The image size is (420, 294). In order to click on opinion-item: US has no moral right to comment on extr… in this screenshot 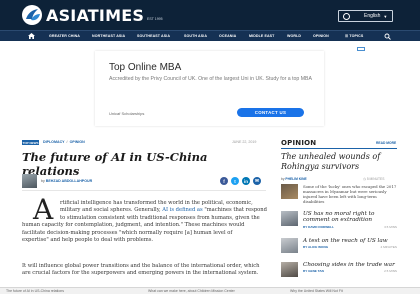, I will do `click(339, 223)`.